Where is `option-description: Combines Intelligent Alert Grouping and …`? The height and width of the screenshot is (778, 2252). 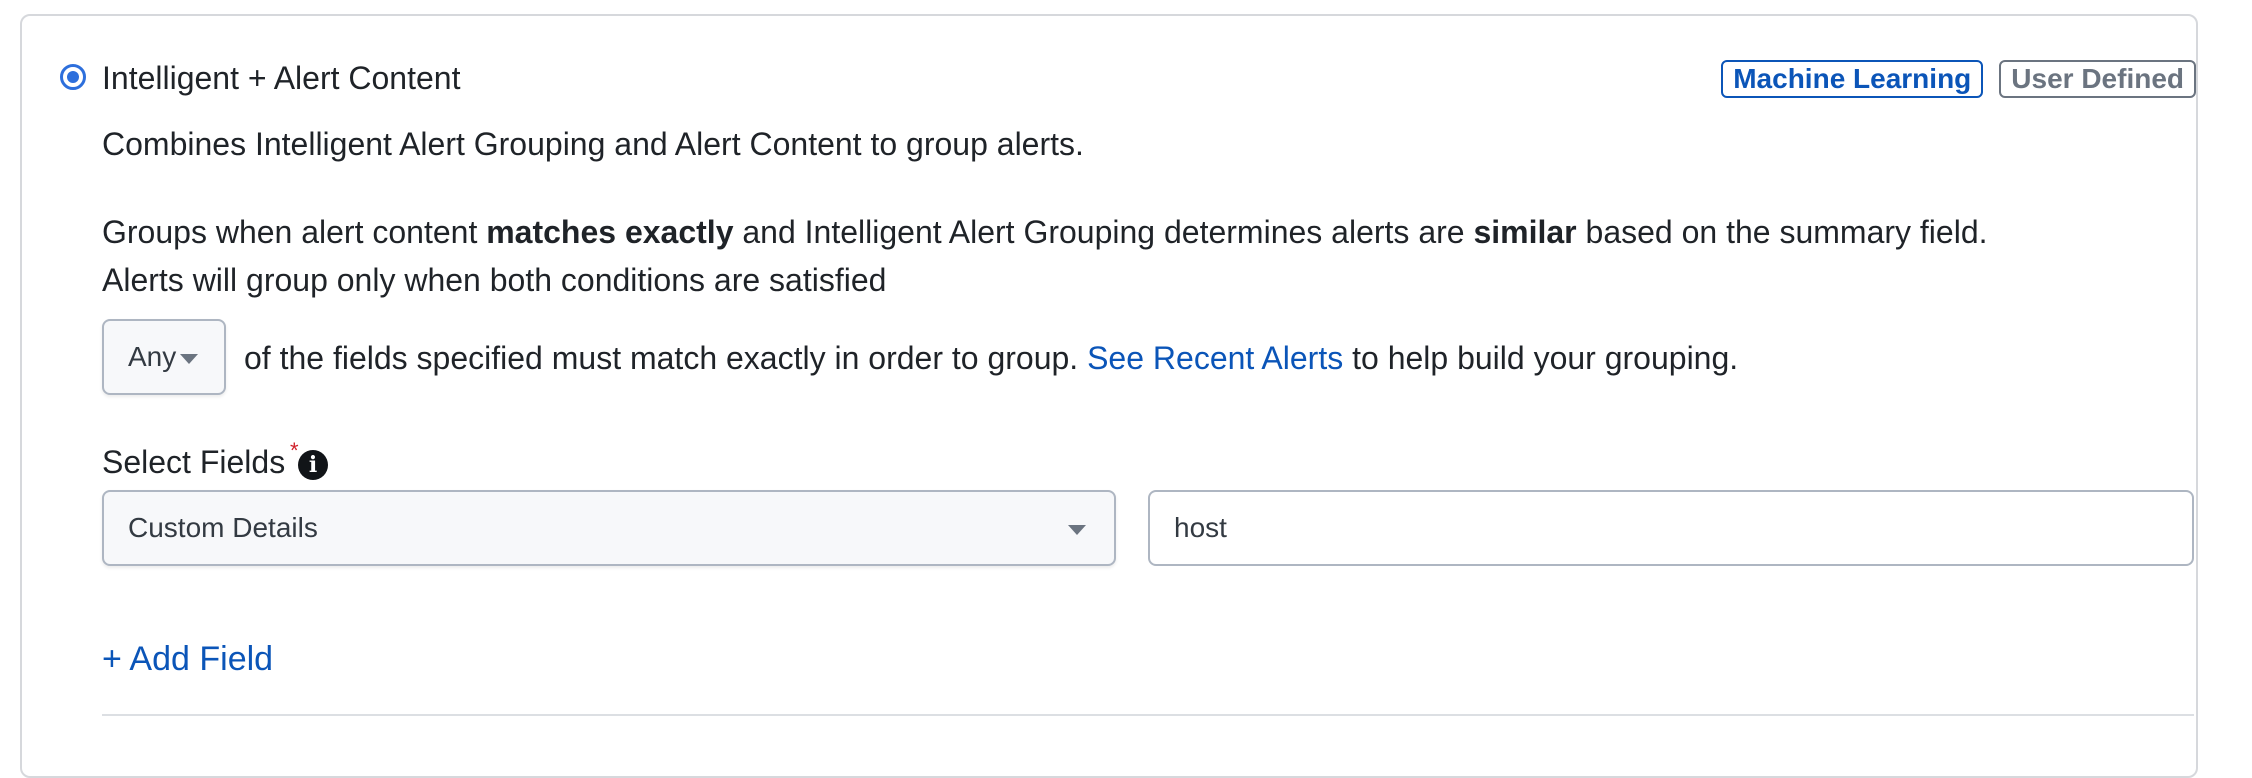
option-description: Combines Intelligent Alert Grouping and … is located at coordinates (593, 144).